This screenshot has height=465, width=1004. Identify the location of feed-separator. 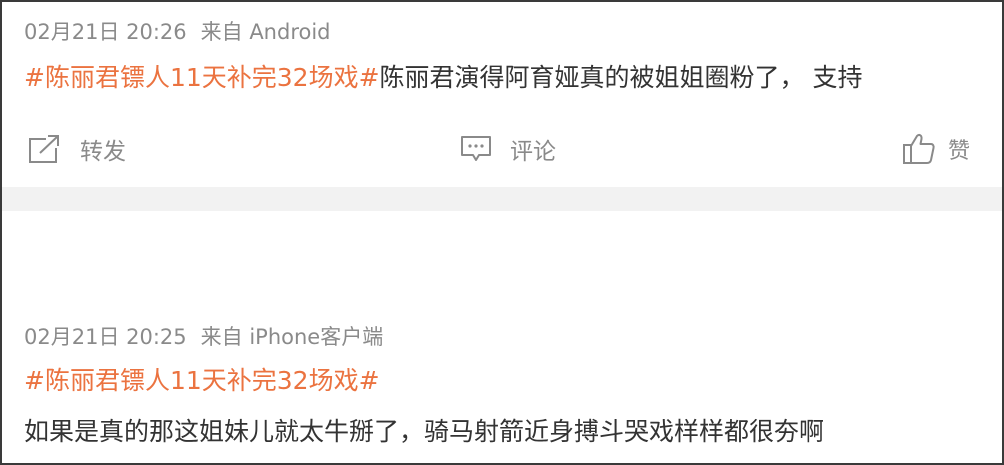
(502, 199).